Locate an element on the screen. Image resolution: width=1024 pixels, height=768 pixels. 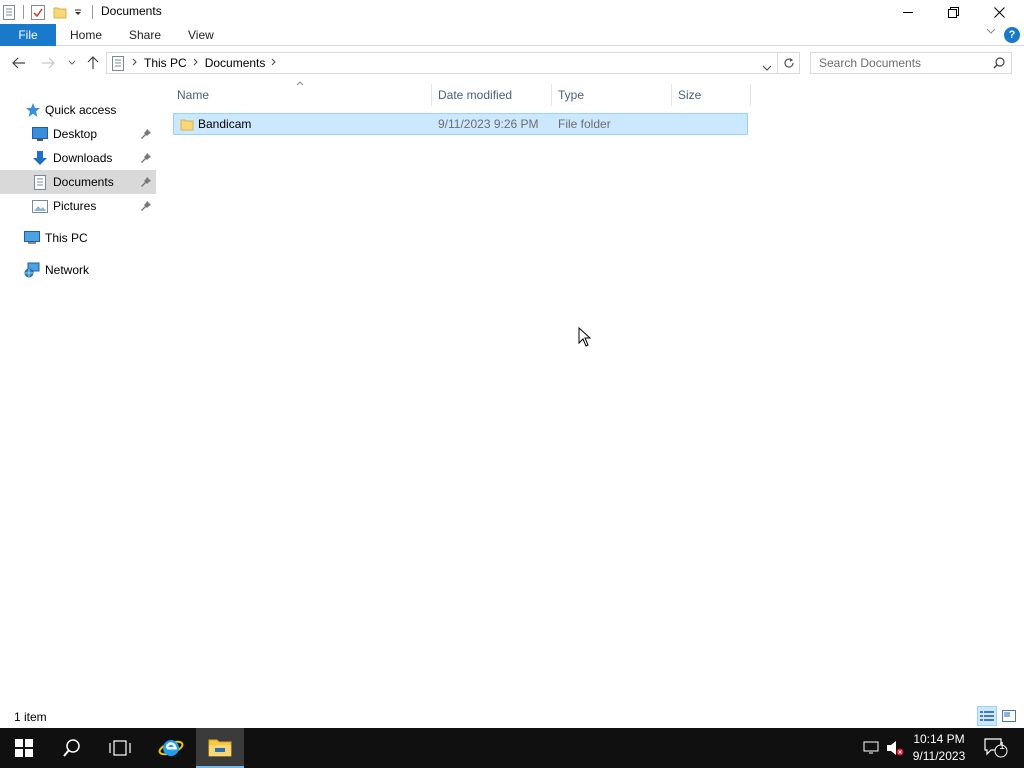
ribbon: File Home Share View ? is located at coordinates (512, 35).